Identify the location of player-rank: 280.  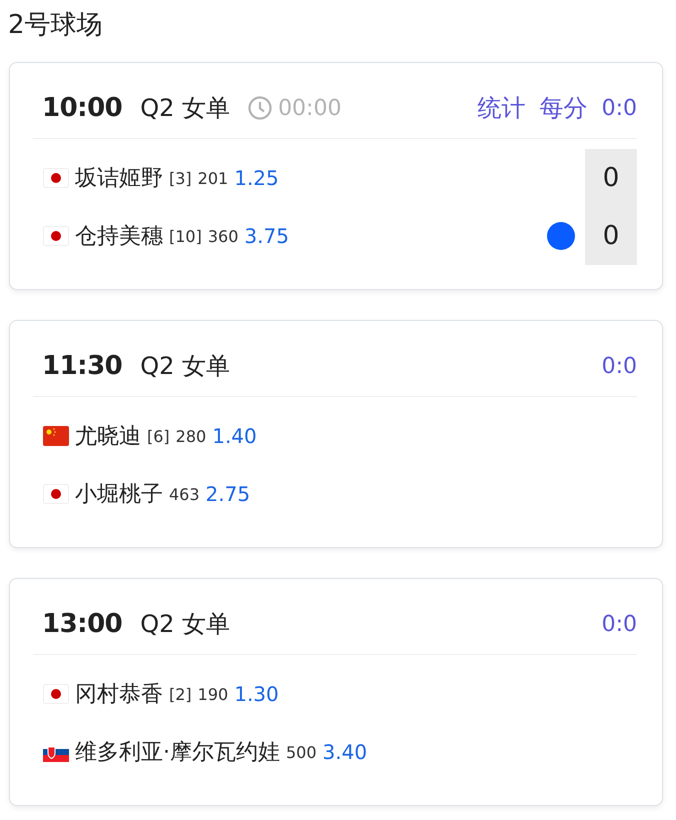
(191, 436).